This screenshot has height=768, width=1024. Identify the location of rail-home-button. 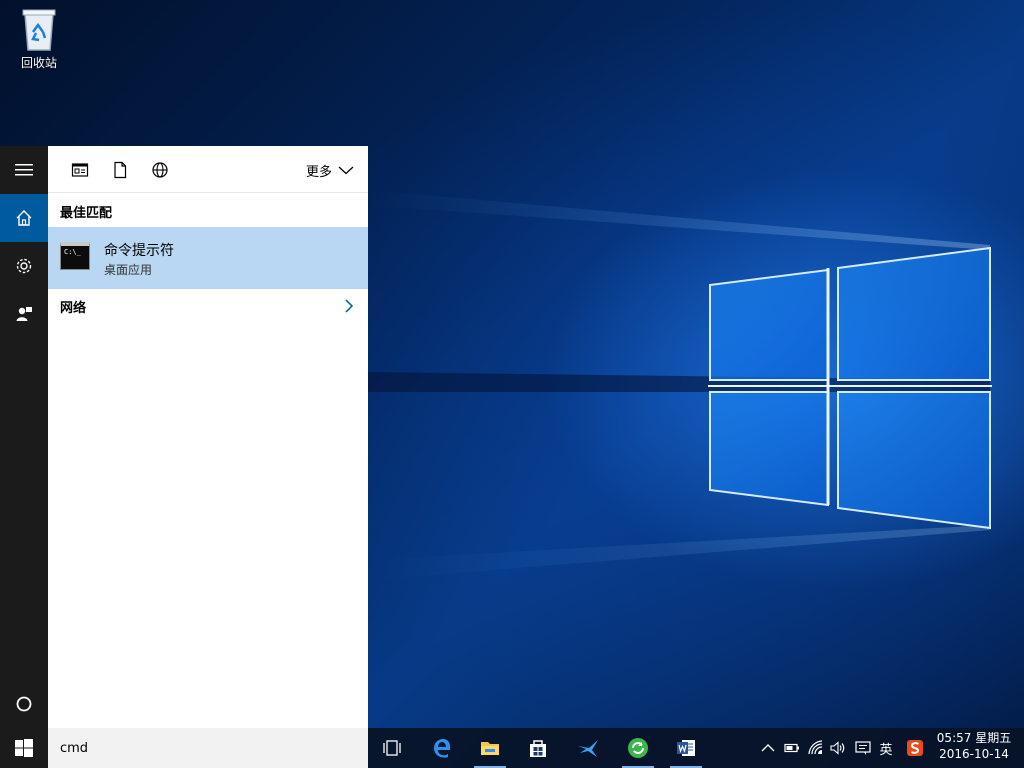
(24, 218).